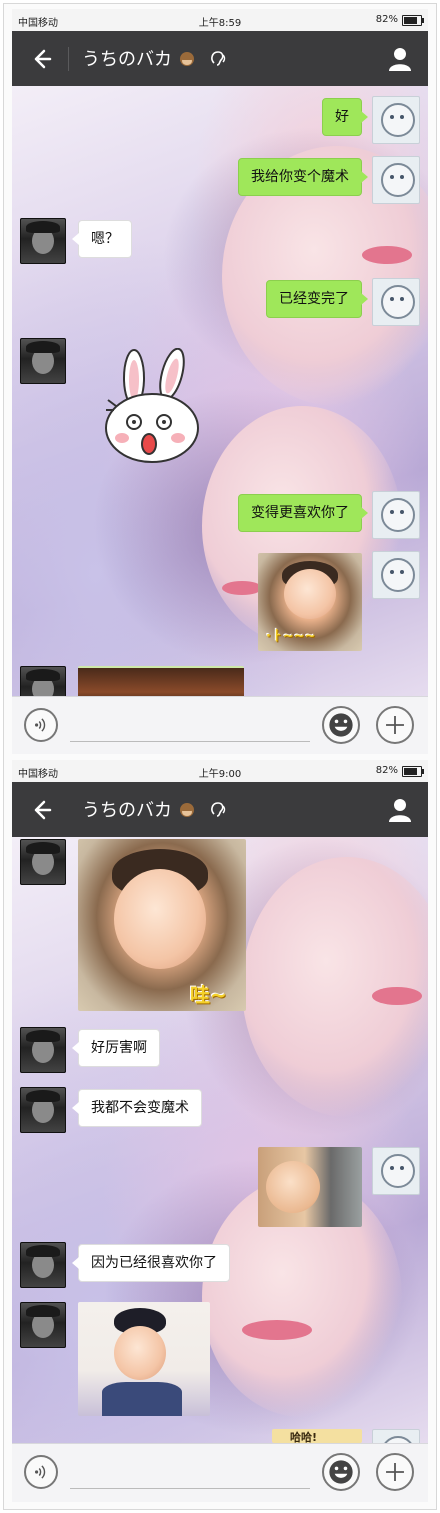 The width and height of the screenshot is (440, 1513). Describe the element at coordinates (304, 1437) in the screenshot. I see `sticker-caption: 哈哈!` at that location.